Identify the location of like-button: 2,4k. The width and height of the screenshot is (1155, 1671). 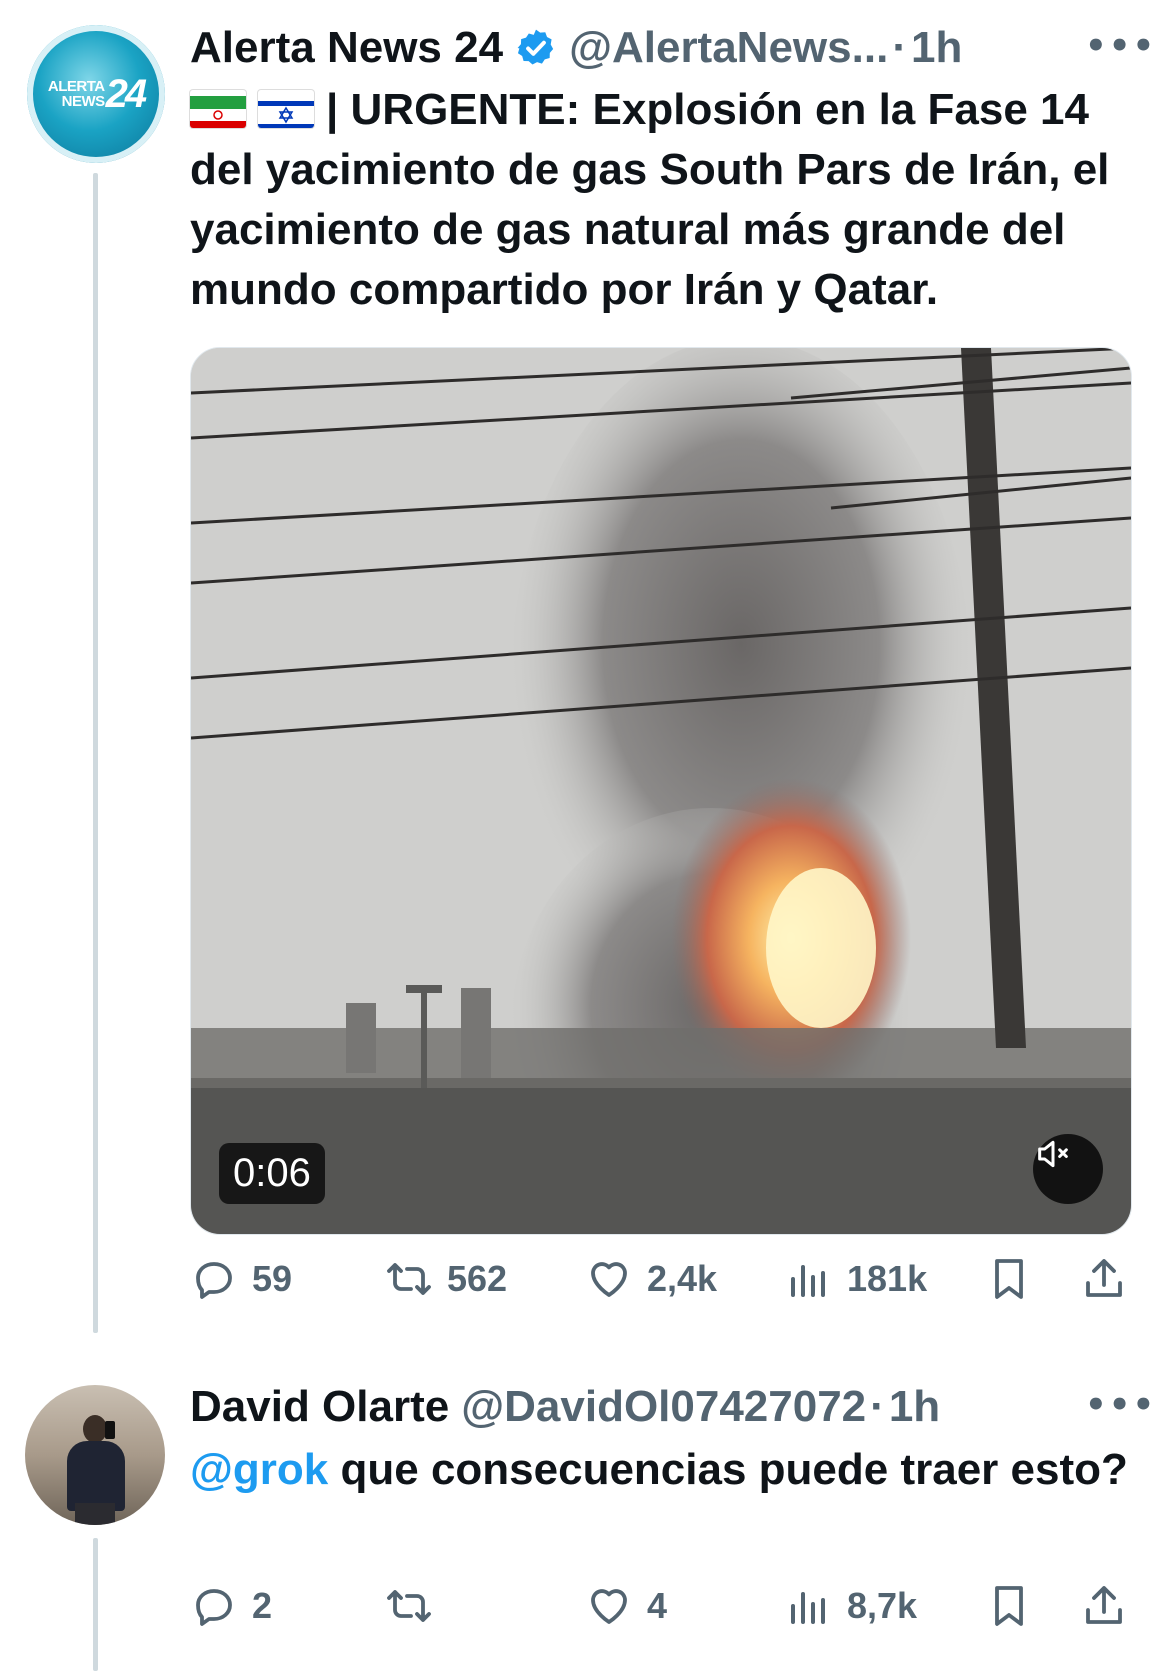
(651, 1279).